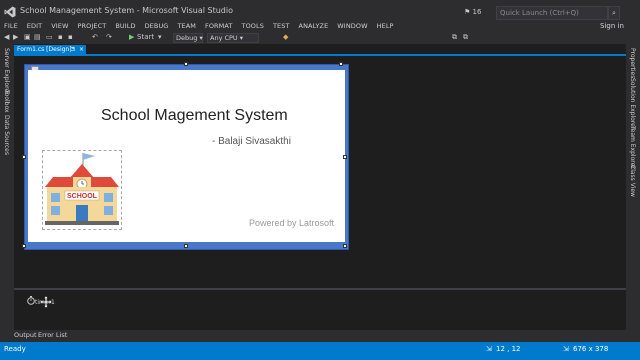 This screenshot has width=640, height=360. What do you see at coordinates (285, 37) in the screenshot?
I see `bookmark-icon: ◆` at bounding box center [285, 37].